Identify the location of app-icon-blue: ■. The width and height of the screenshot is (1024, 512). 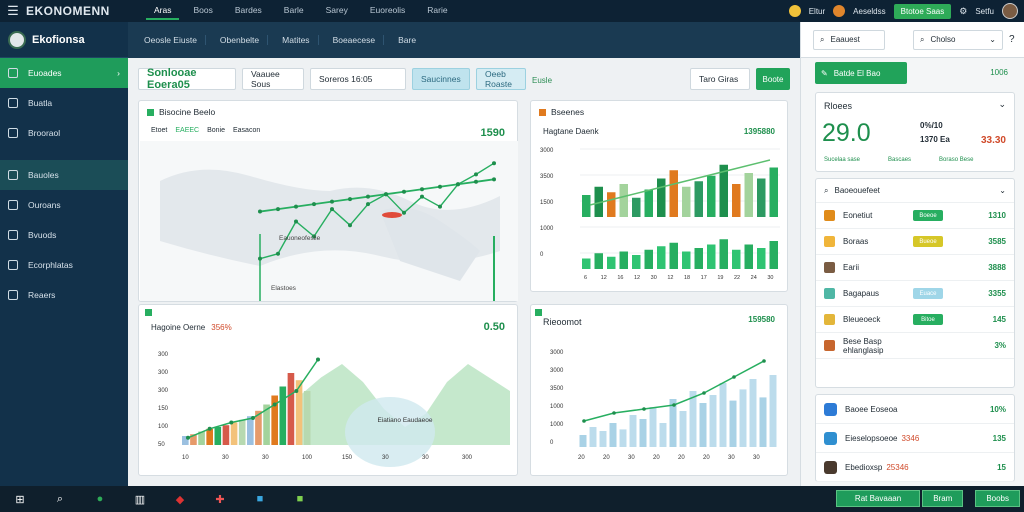
(260, 499).